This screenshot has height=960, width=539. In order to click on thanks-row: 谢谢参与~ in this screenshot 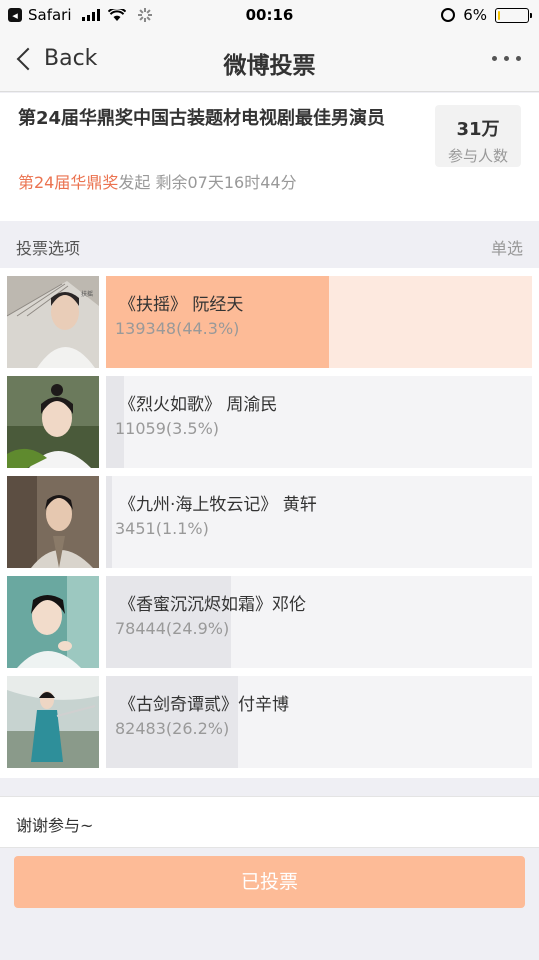, I will do `click(269, 822)`.